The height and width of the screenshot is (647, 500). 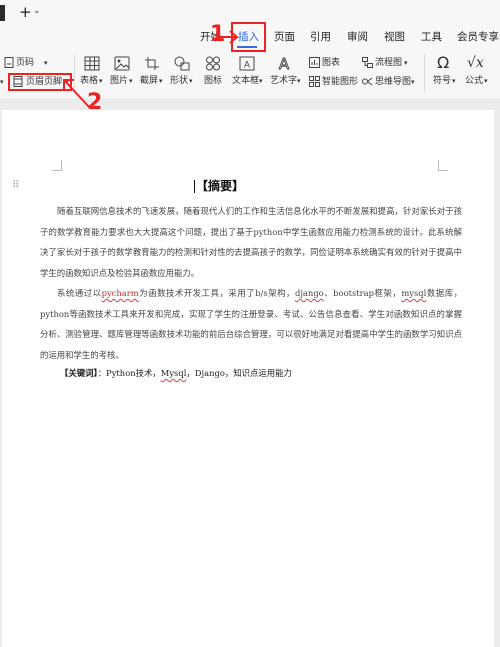 What do you see at coordinates (443, 62) in the screenshot?
I see `omega-symbol-icon: Ω` at bounding box center [443, 62].